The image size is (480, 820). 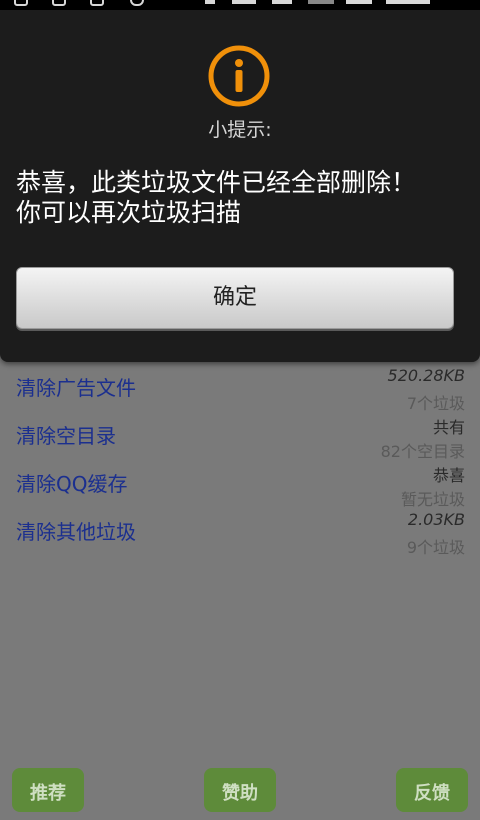 What do you see at coordinates (240, 483) in the screenshot?
I see `list-item: 清除QQ缓存 恭喜 暂无垃圾` at bounding box center [240, 483].